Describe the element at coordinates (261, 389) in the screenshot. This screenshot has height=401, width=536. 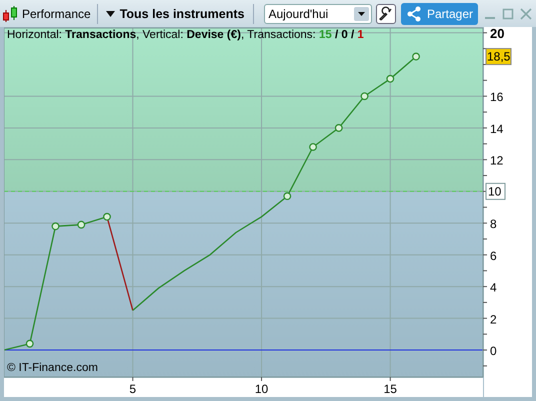
I see `x-tick-label: 10` at that location.